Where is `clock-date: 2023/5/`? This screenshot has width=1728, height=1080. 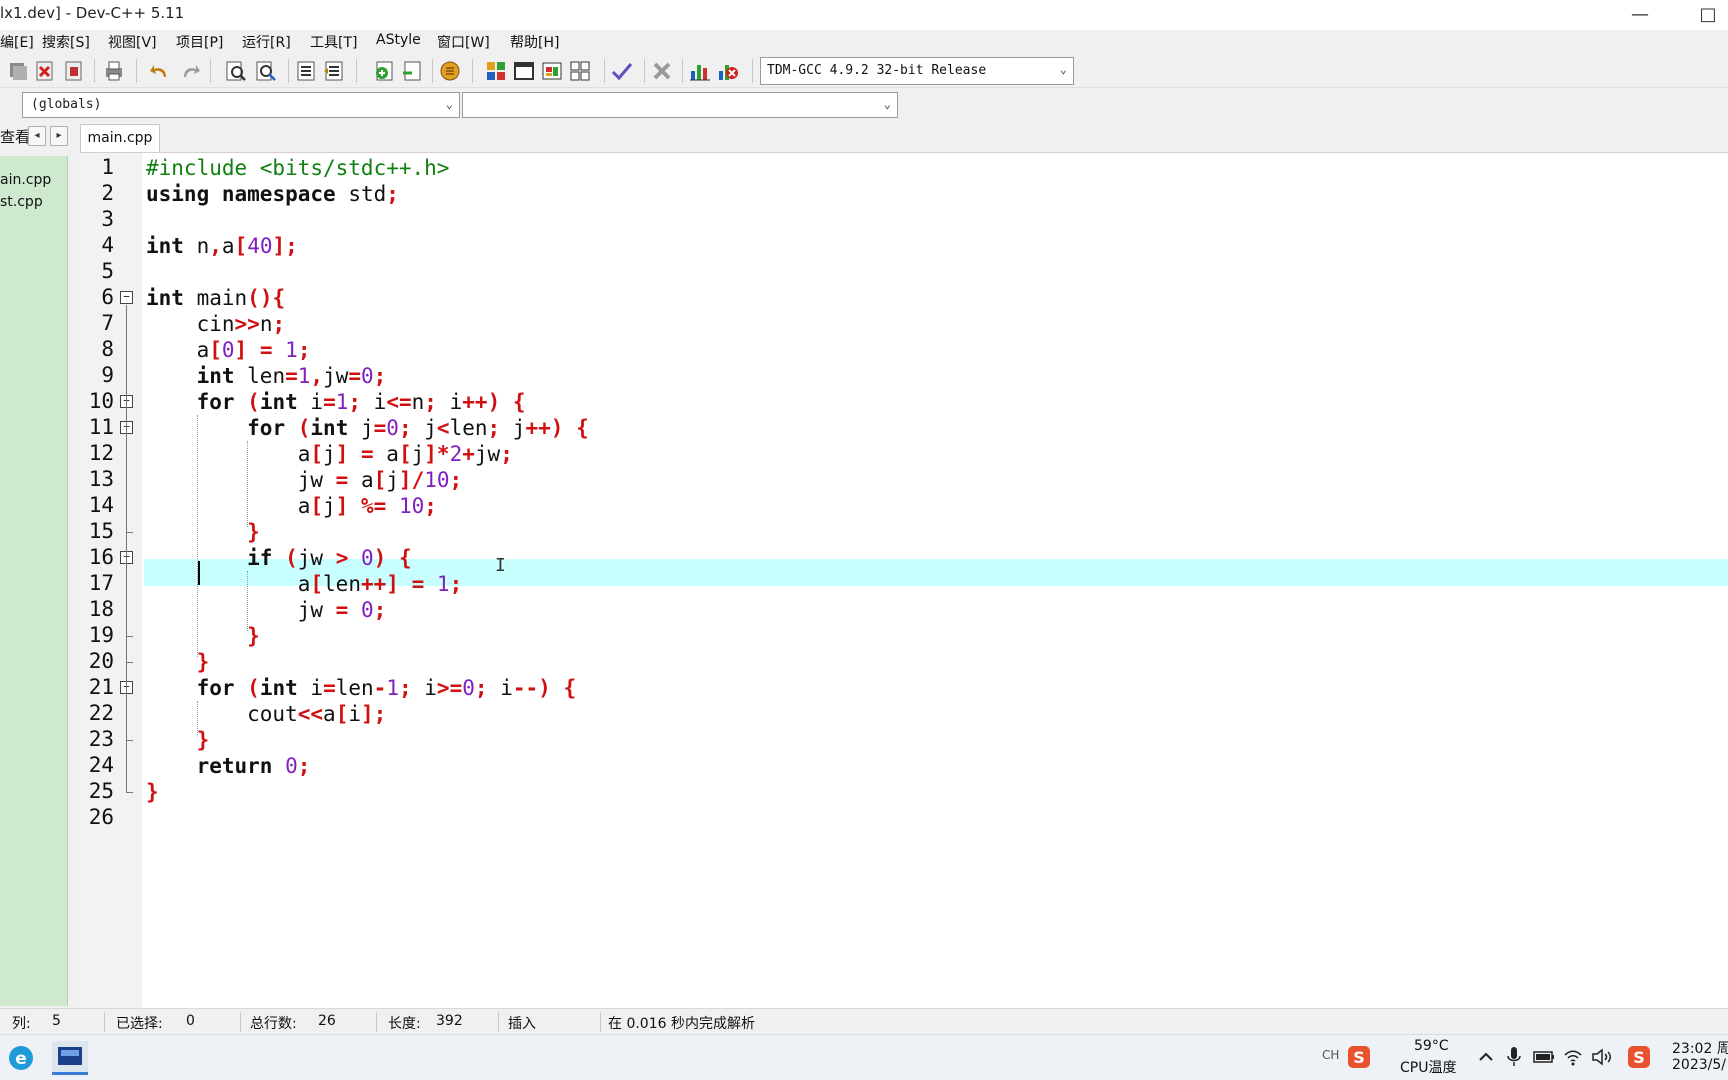 clock-date: 2023/5/ is located at coordinates (1699, 1065).